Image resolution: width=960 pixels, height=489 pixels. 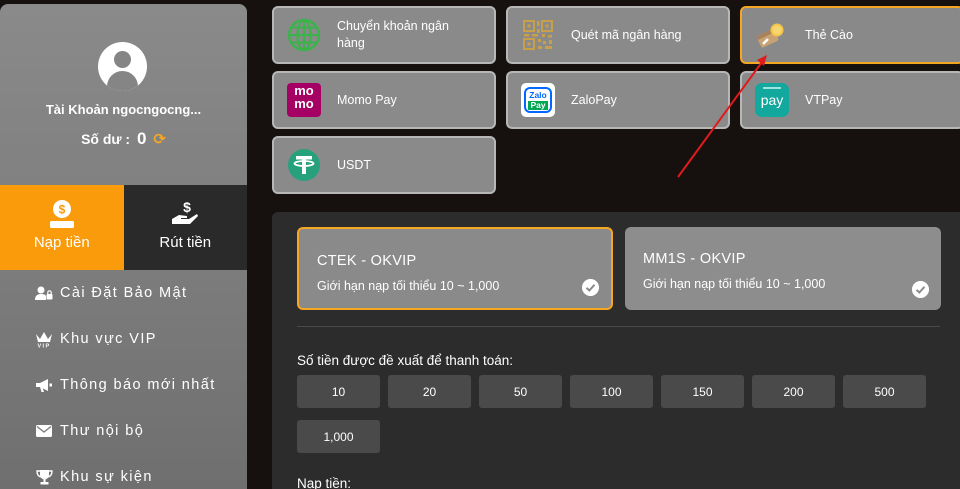 I want to click on sidebar-item-label: Khu sự kiện, so click(x=106, y=477).